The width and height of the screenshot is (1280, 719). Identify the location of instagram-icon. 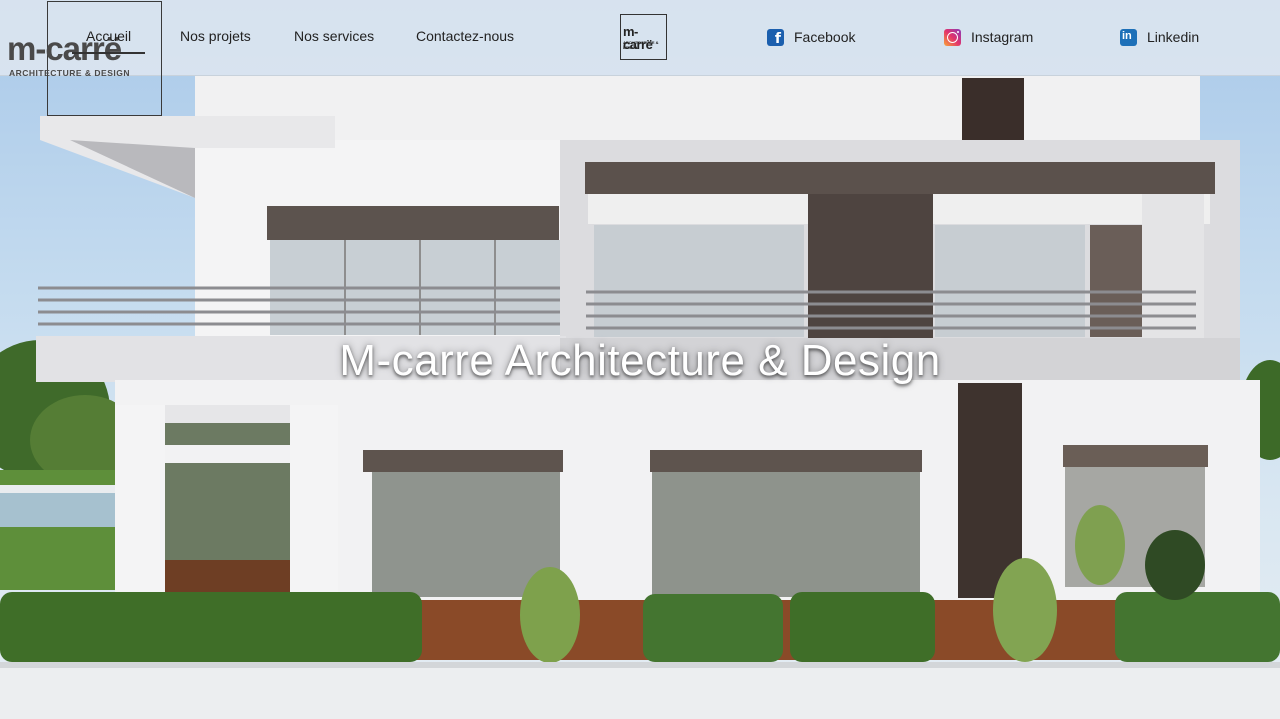
(952, 37).